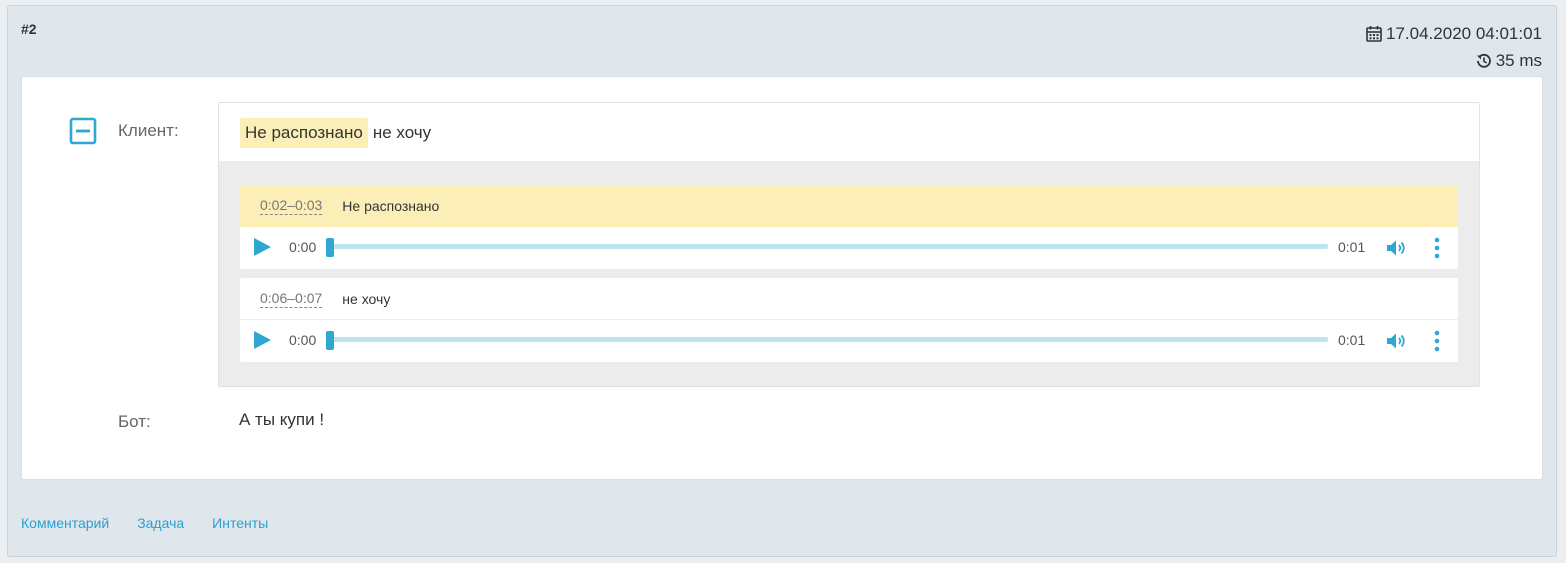 The width and height of the screenshot is (1566, 563). I want to click on client-label: Клиент:, so click(148, 130).